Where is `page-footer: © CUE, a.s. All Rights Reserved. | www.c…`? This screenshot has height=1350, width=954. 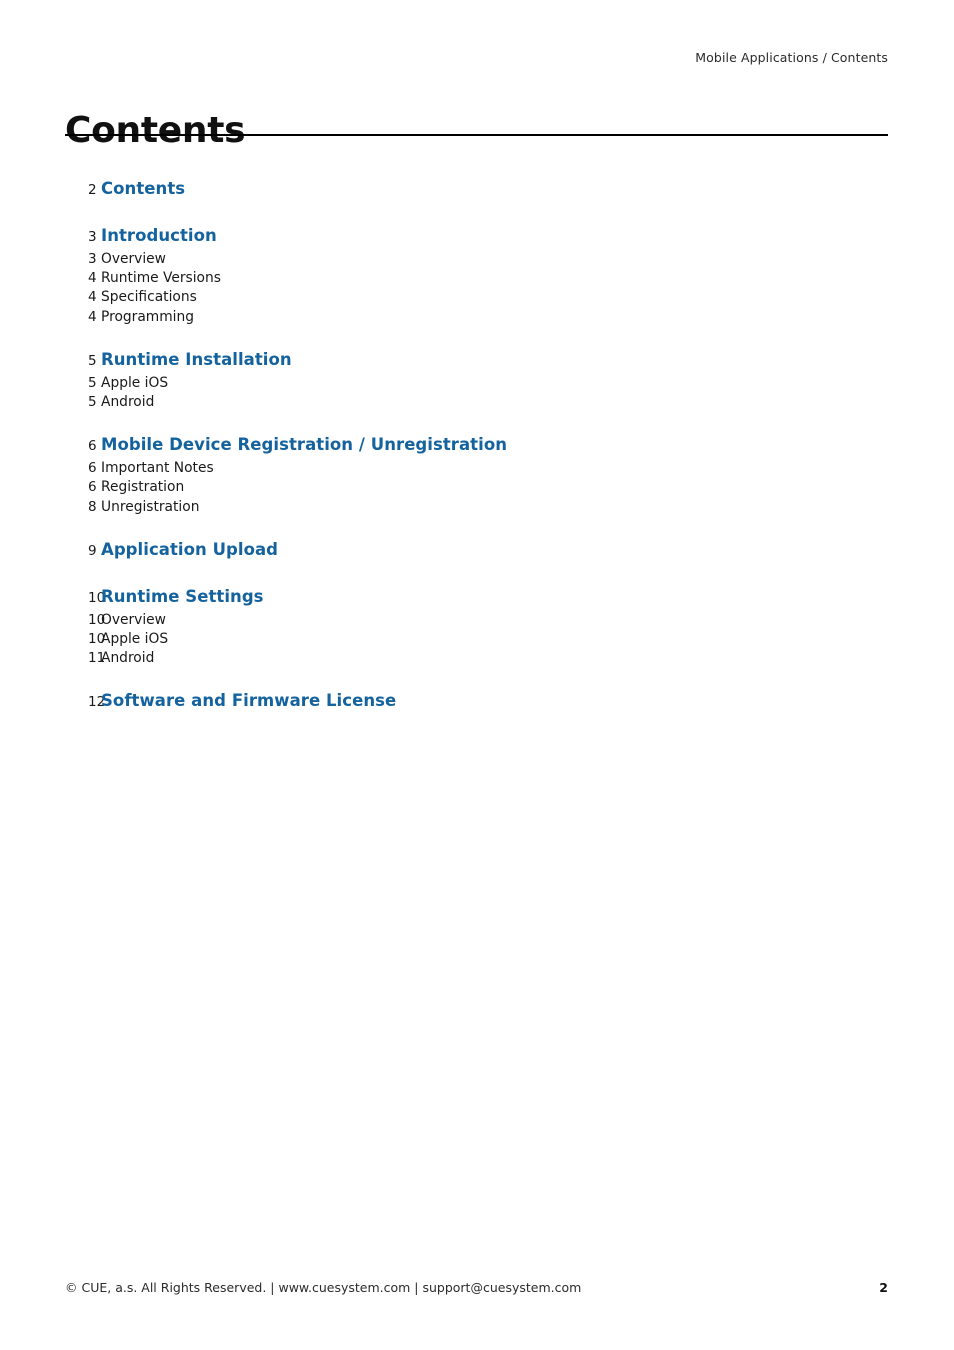
page-footer: © CUE, a.s. All Rights Reserved. | www.c… is located at coordinates (476, 1287).